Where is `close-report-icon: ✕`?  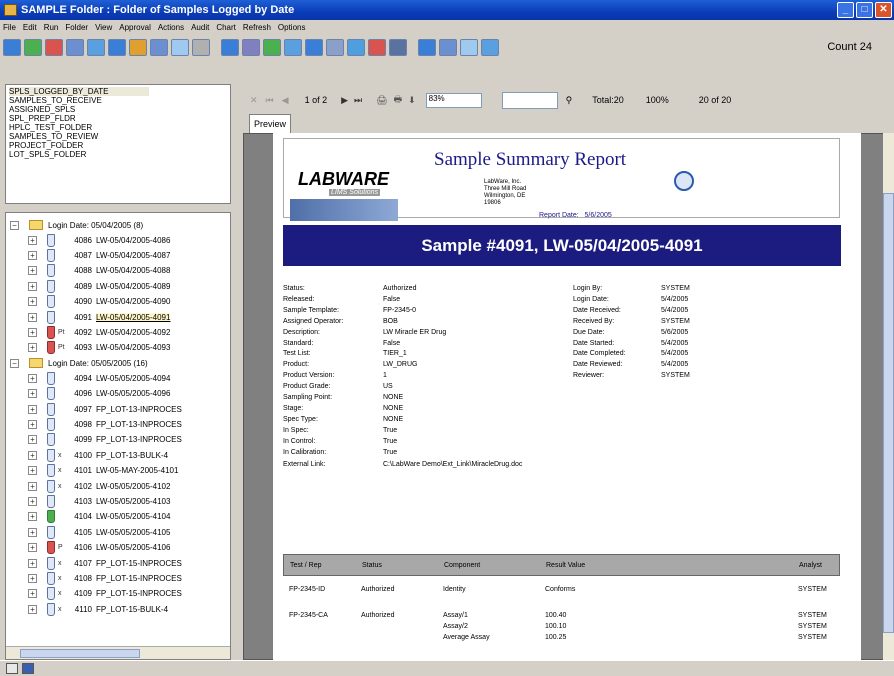 close-report-icon: ✕ is located at coordinates (254, 100).